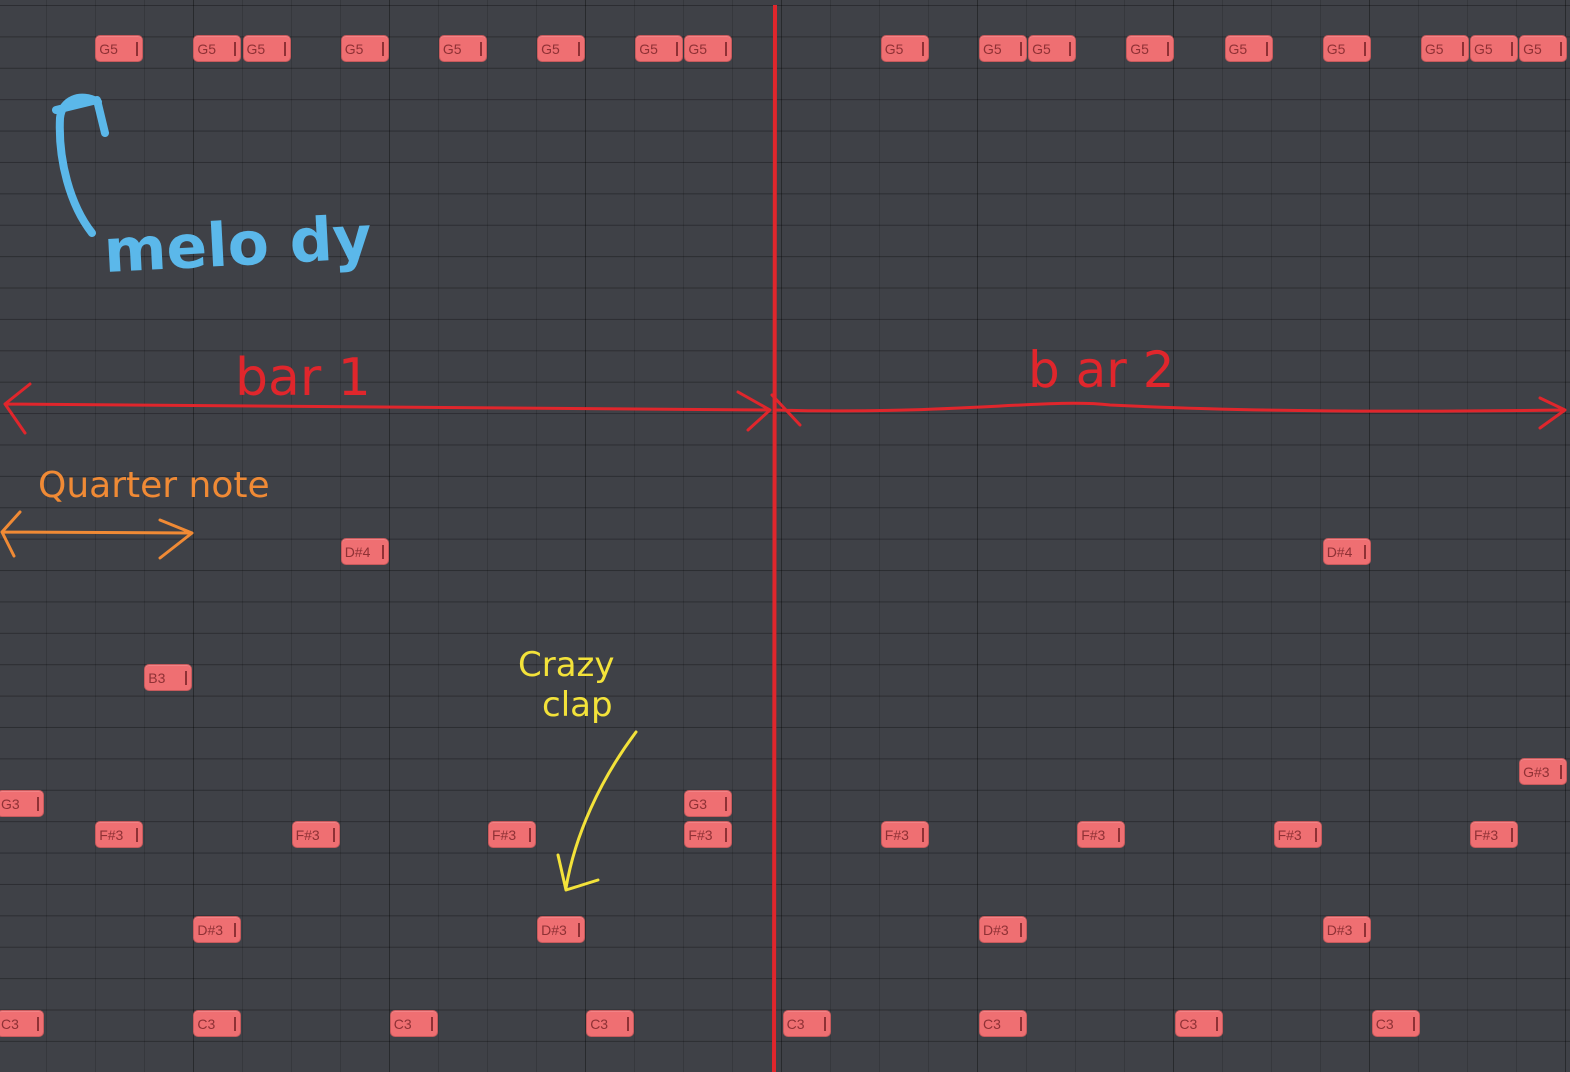 This screenshot has width=1570, height=1072. Describe the element at coordinates (577, 705) in the screenshot. I see `crazy-clap-annotation-line2: clap` at that location.